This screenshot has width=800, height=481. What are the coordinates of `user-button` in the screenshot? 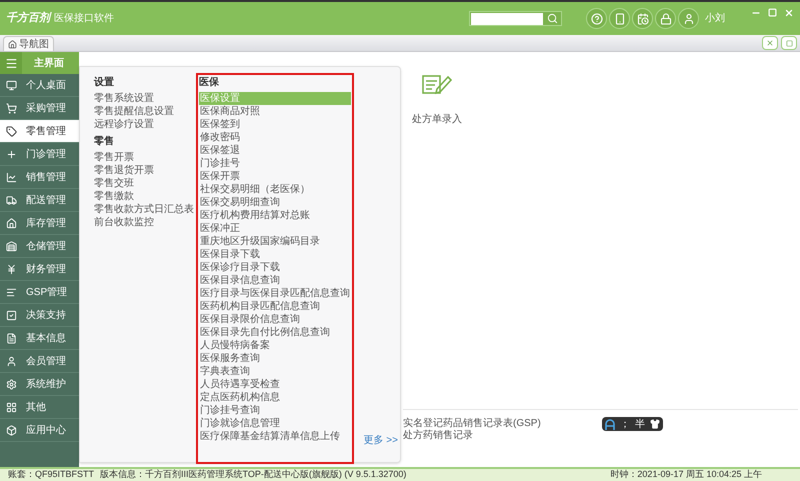 It's located at (688, 18).